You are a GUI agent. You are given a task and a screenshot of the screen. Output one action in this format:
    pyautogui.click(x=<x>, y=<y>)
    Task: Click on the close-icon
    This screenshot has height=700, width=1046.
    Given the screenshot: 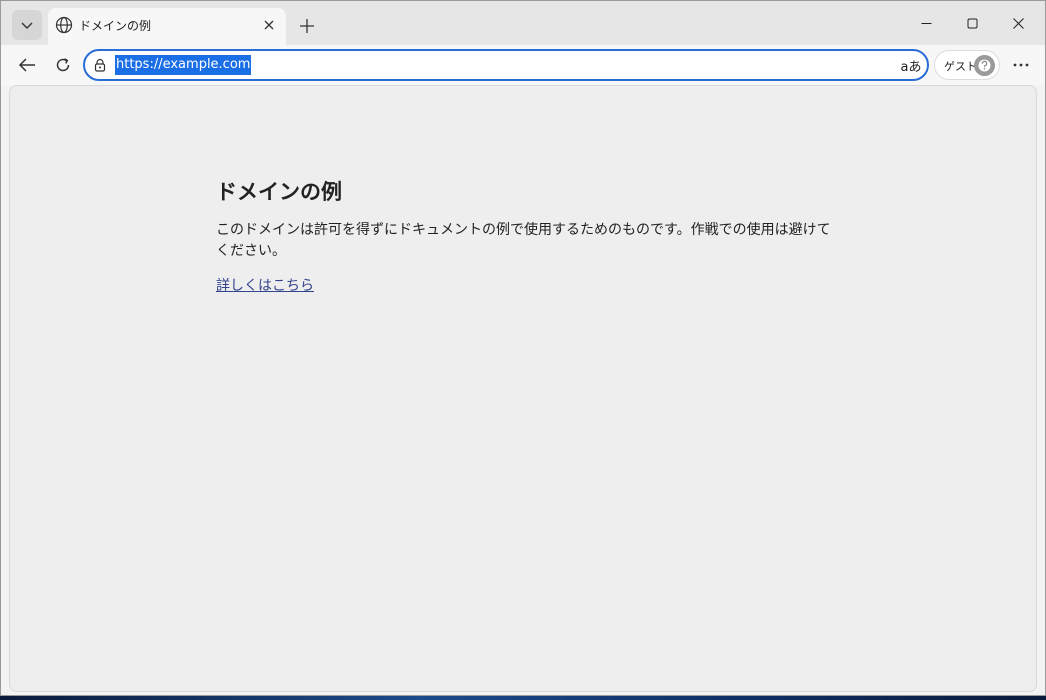 What is the action you would take?
    pyautogui.click(x=269, y=25)
    